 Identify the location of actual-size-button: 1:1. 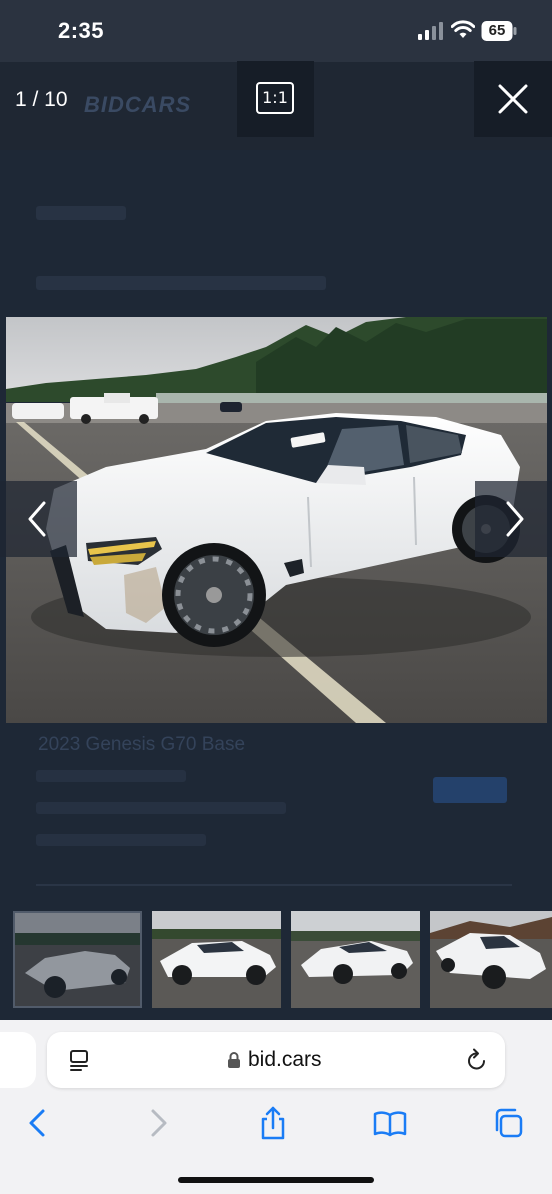
(275, 99).